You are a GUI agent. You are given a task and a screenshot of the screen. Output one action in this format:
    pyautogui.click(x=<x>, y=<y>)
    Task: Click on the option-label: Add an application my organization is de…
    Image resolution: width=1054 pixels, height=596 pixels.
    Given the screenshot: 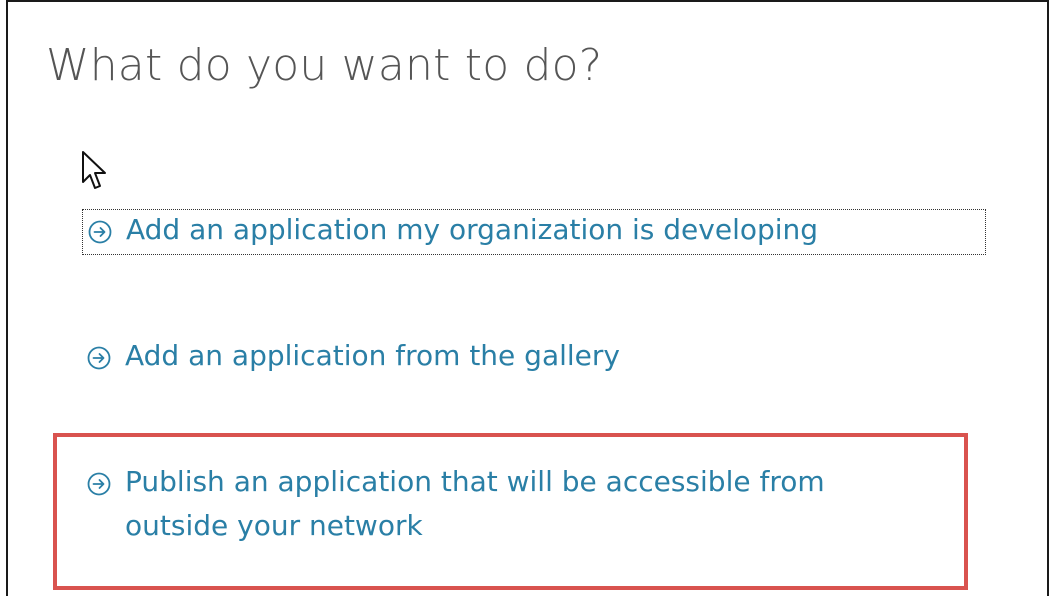 What is the action you would take?
    pyautogui.click(x=472, y=229)
    